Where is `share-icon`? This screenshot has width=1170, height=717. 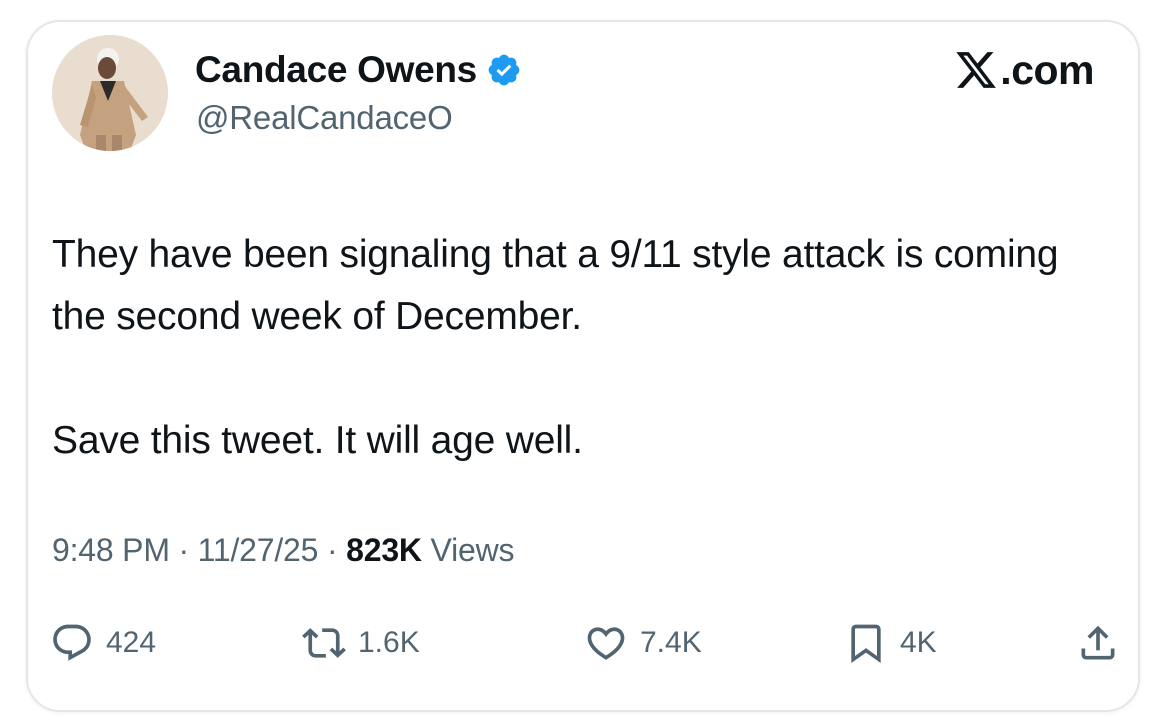 share-icon is located at coordinates (1098, 642).